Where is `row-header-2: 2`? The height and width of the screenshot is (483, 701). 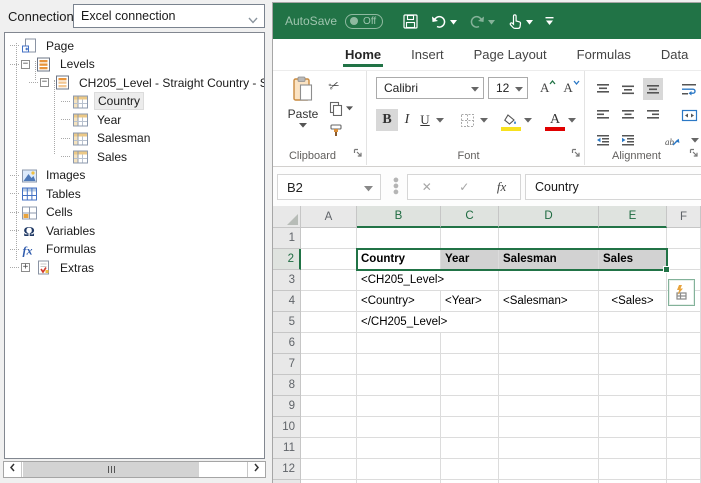 row-header-2: 2 is located at coordinates (287, 259).